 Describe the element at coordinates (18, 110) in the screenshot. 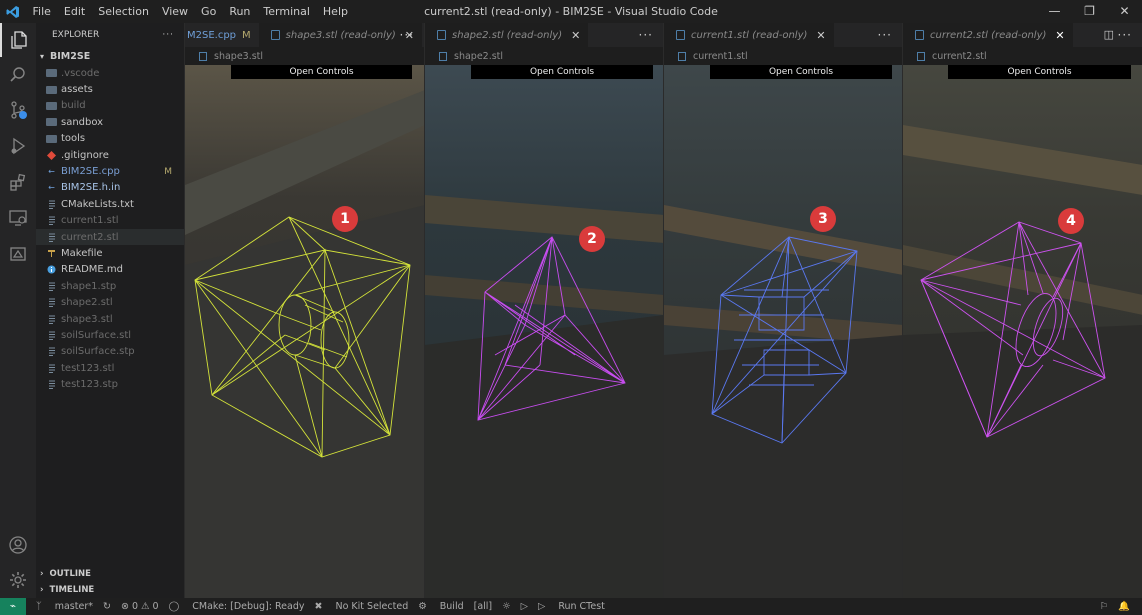

I see `source-control-icon` at that location.